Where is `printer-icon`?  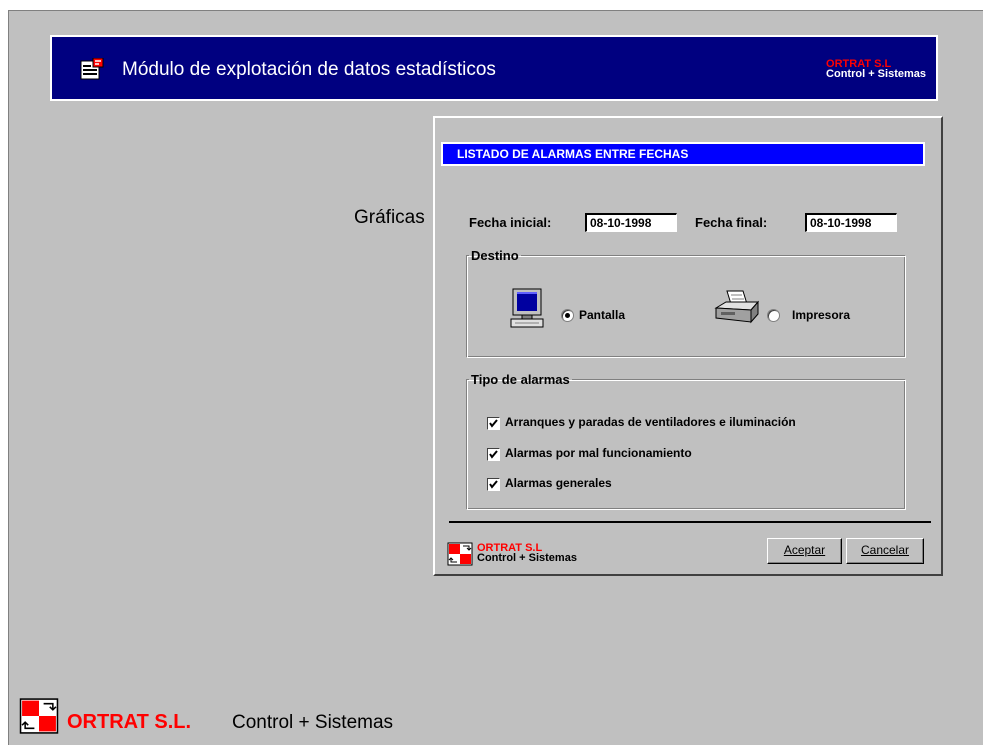
printer-icon is located at coordinates (737, 310).